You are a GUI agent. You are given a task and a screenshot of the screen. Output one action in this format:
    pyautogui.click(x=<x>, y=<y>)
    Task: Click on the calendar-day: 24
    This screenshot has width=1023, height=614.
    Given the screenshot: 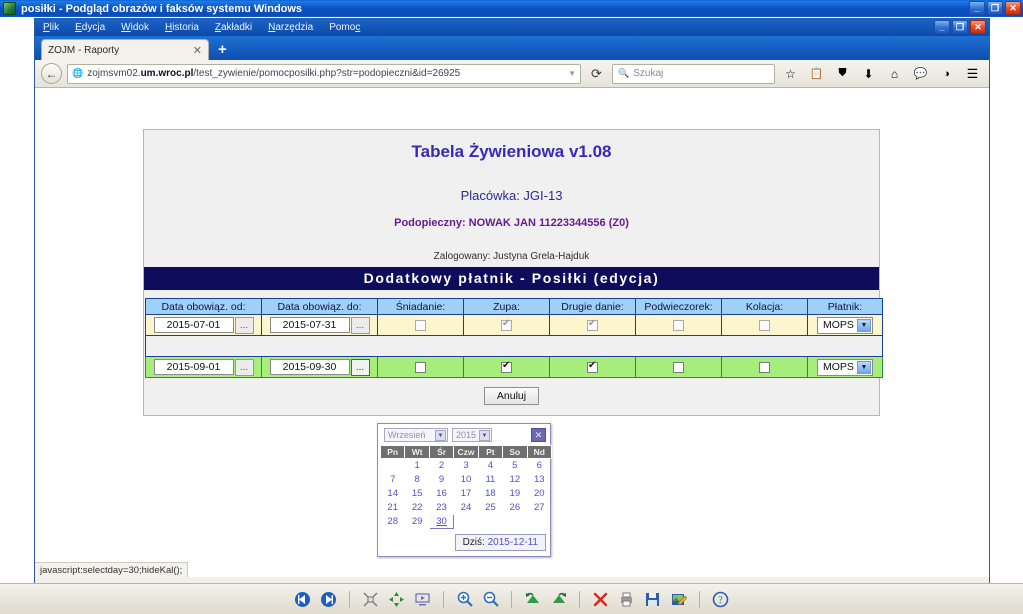 What is the action you would take?
    pyautogui.click(x=466, y=508)
    